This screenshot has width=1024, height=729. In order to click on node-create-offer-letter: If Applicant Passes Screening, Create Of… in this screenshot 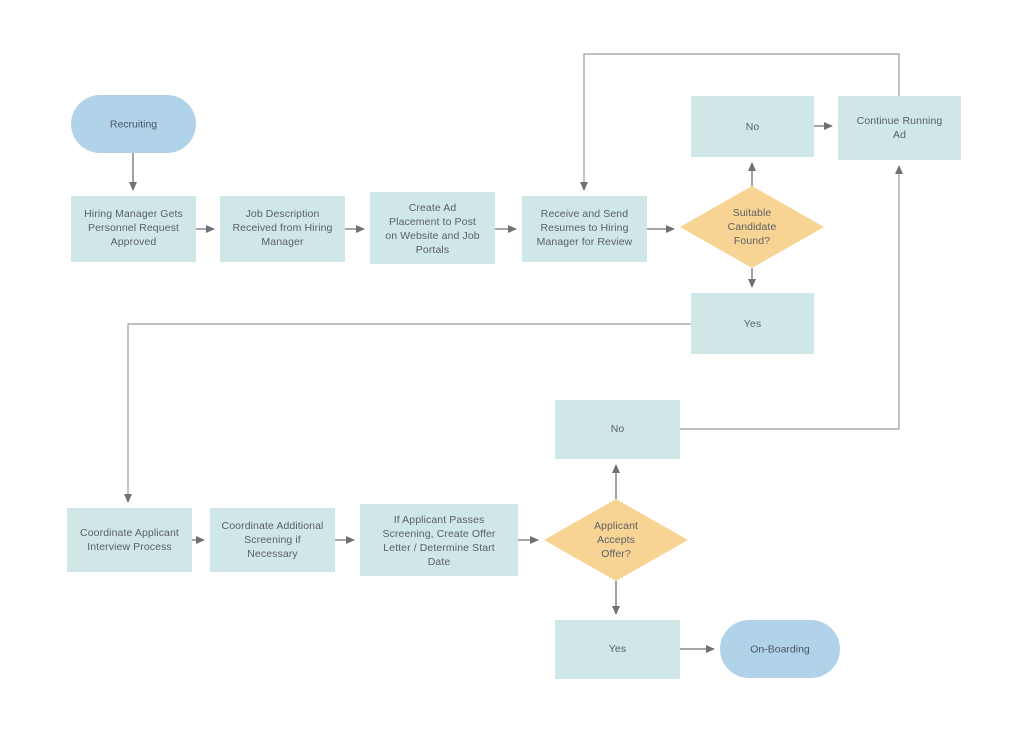, I will do `click(439, 540)`.